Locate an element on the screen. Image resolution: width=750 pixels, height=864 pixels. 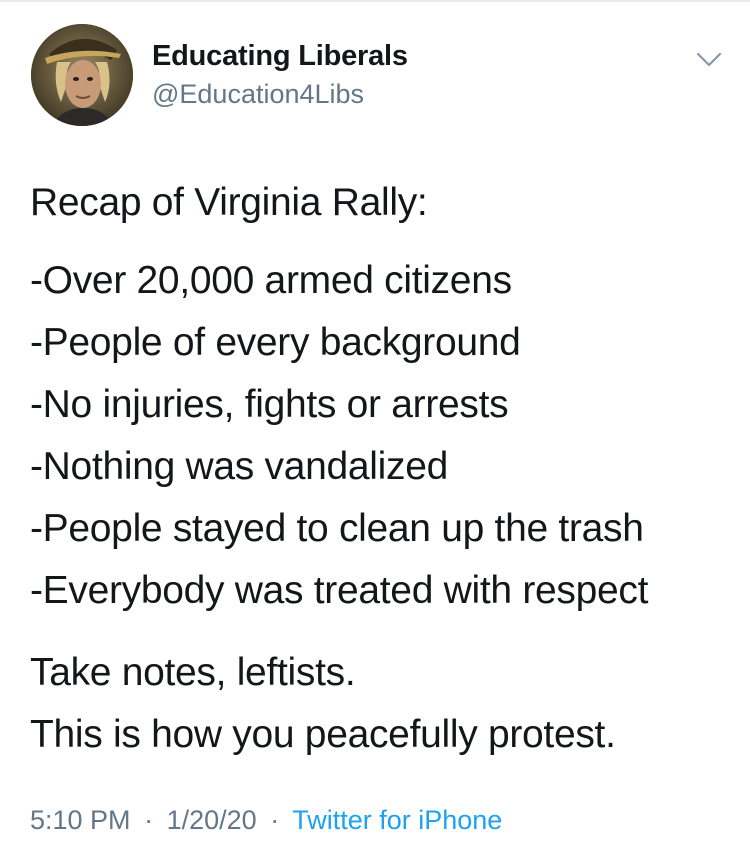
tweet-text: Recap of Virginia Rally: is located at coordinates (229, 203).